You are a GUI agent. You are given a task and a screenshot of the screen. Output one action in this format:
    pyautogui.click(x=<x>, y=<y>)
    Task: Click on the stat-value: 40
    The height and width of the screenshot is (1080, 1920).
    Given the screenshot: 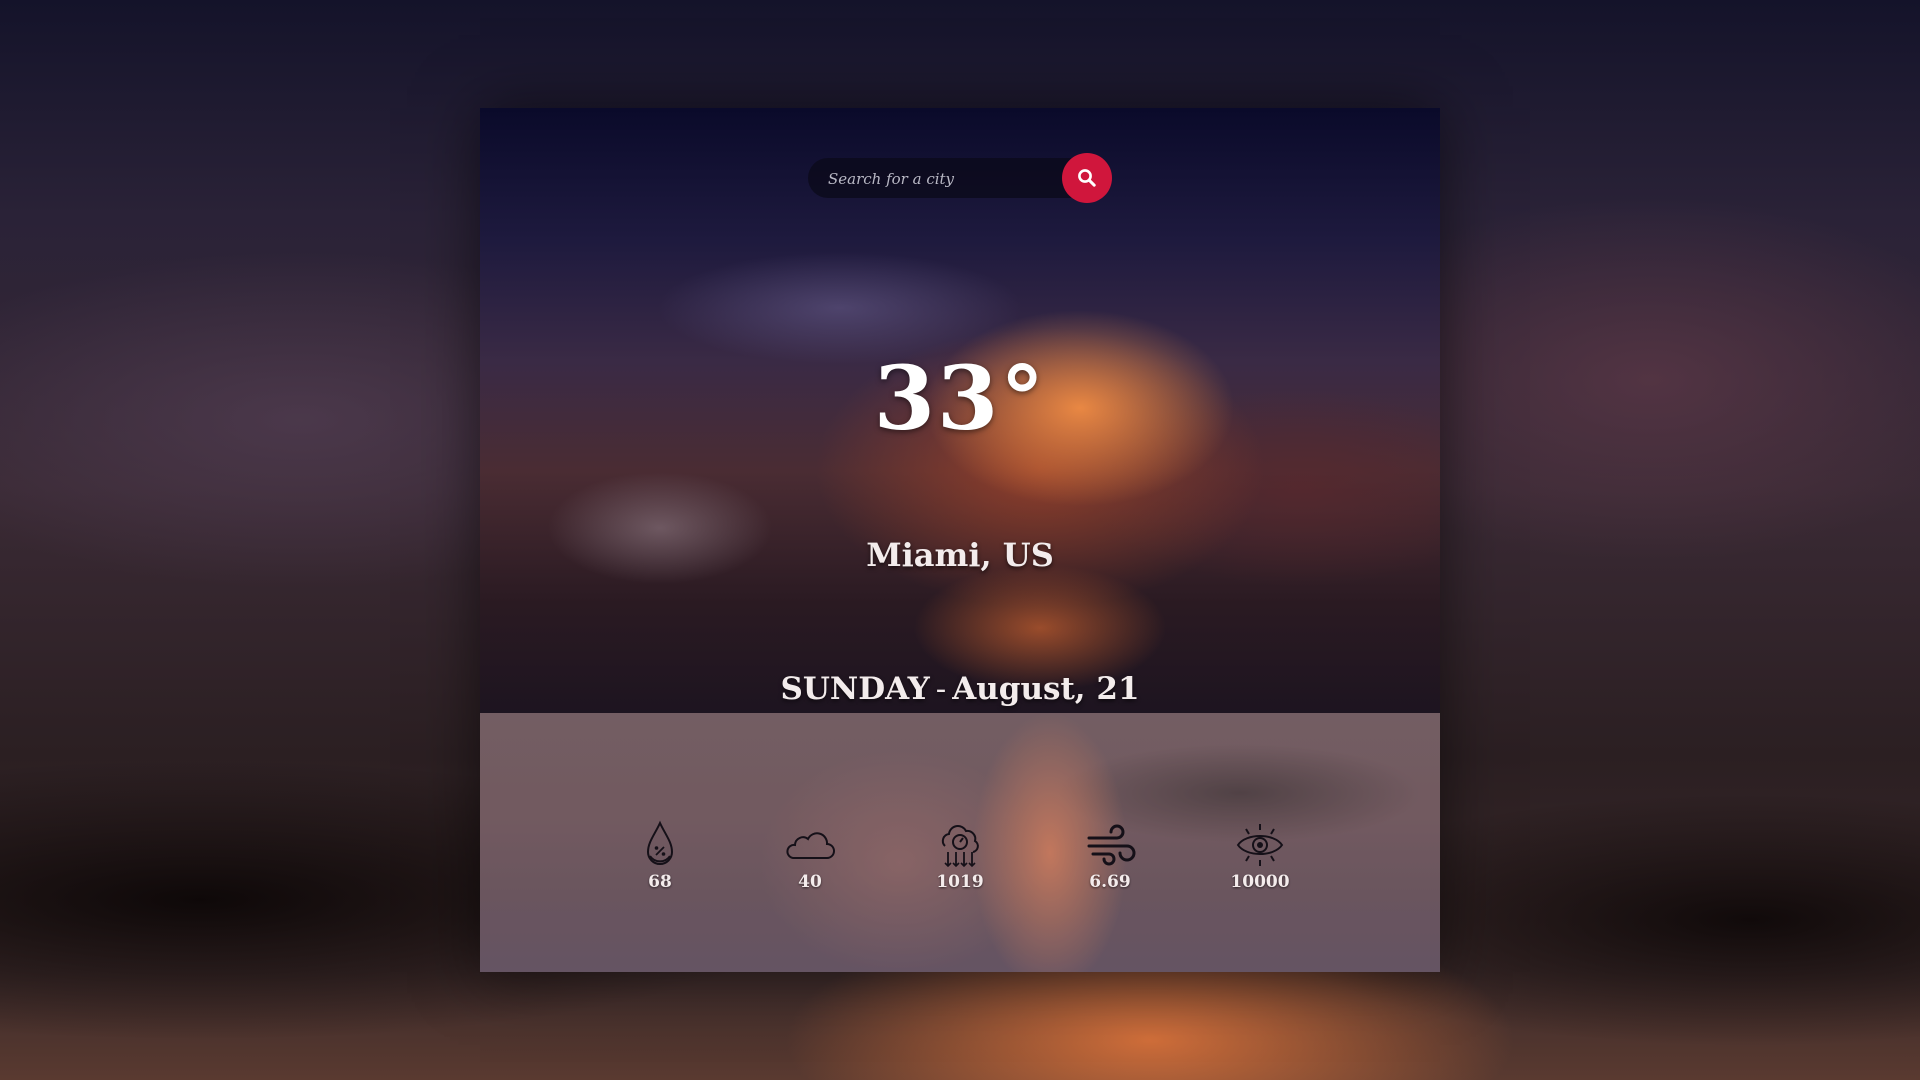 What is the action you would take?
    pyautogui.click(x=810, y=882)
    